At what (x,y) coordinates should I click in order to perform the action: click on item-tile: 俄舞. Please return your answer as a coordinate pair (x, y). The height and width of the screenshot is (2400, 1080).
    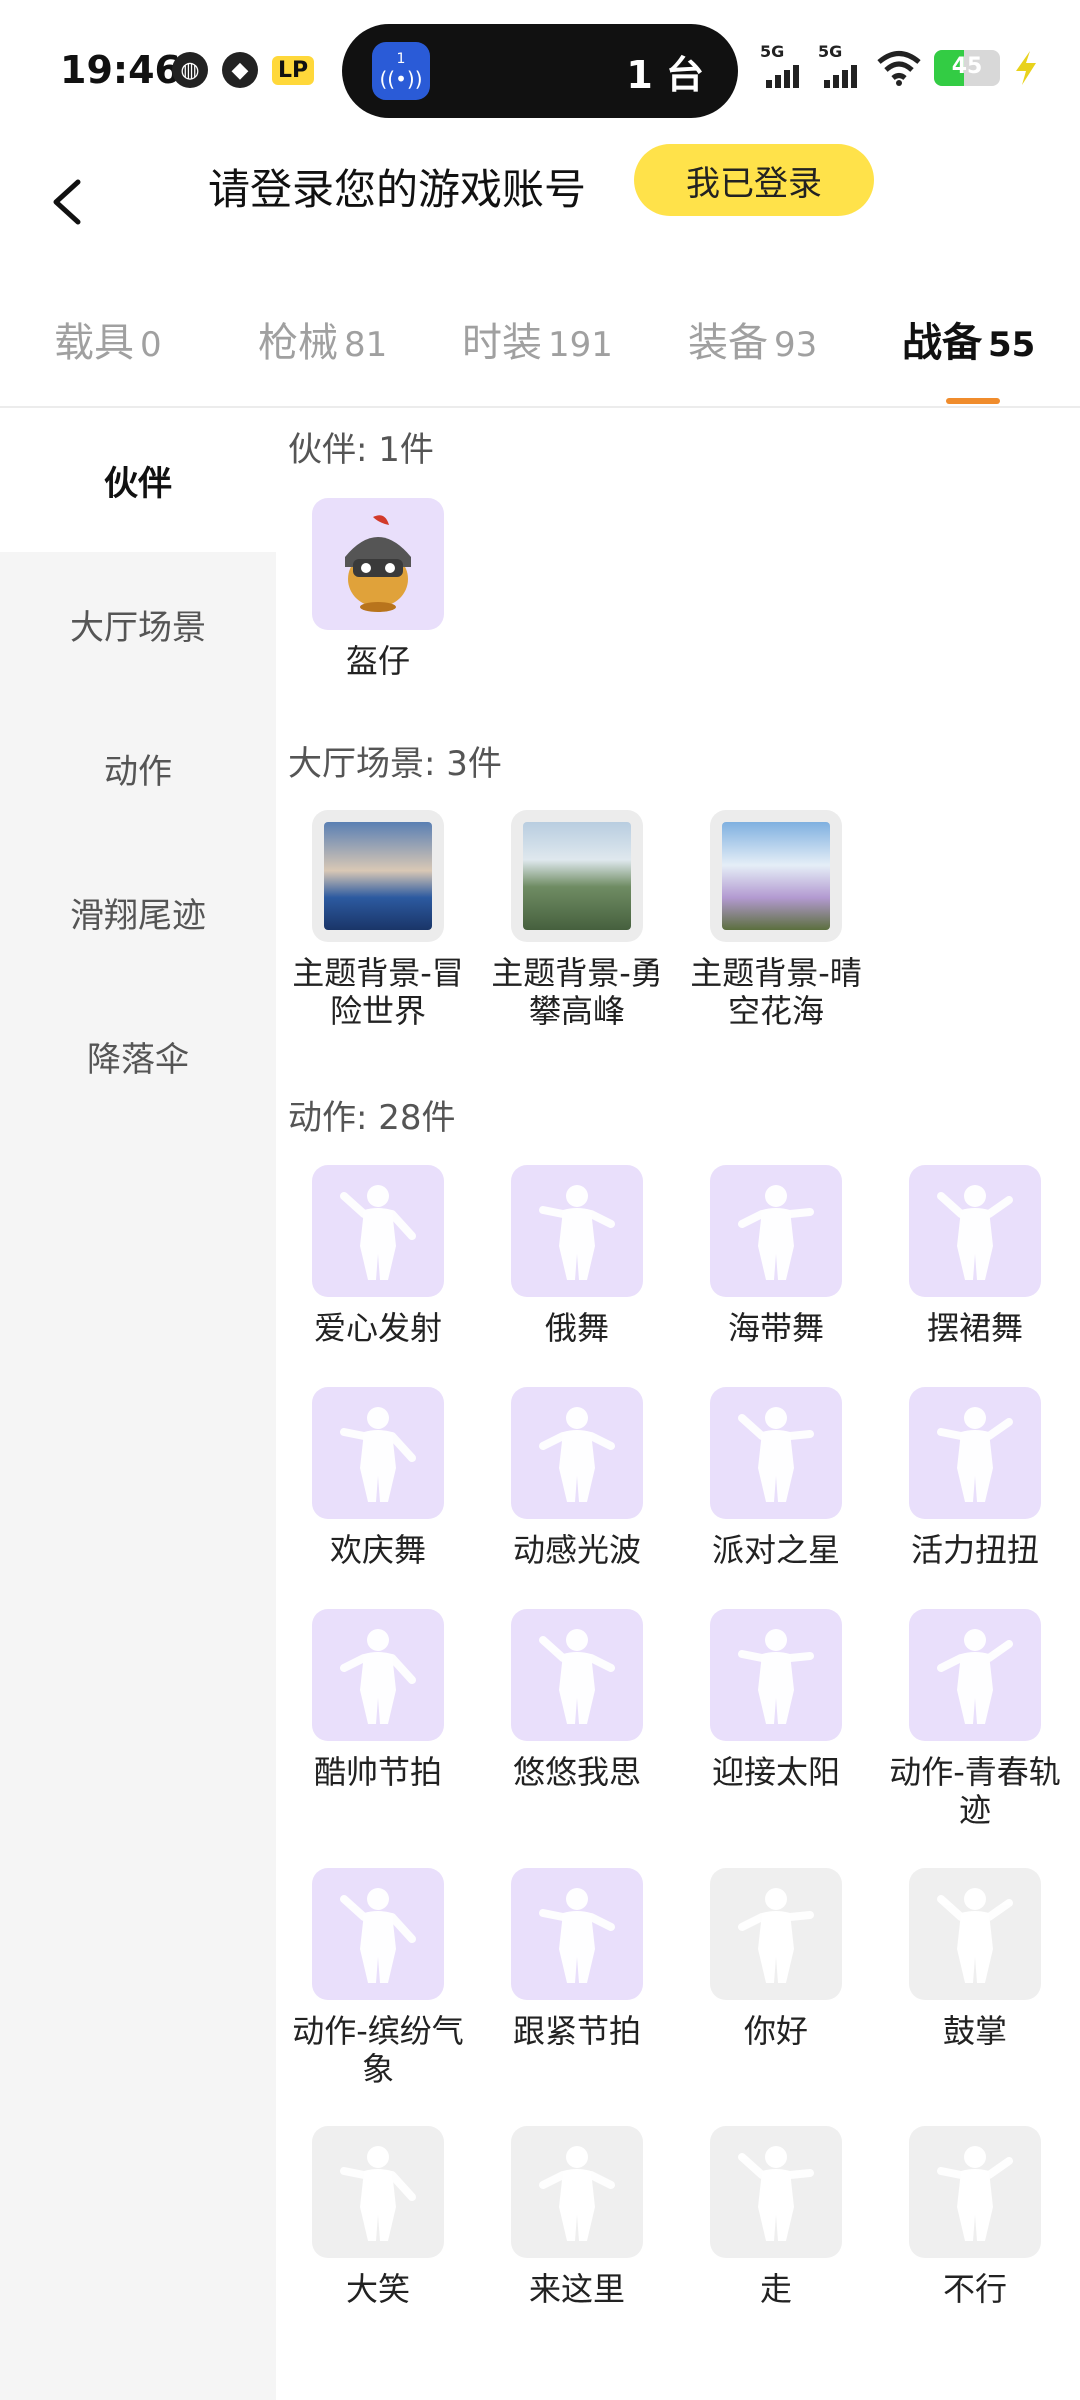
    Looking at the image, I should click on (577, 1256).